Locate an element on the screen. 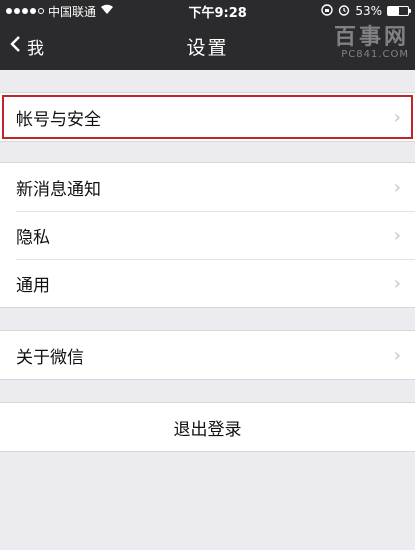  battery-percent: 53% is located at coordinates (368, 11).